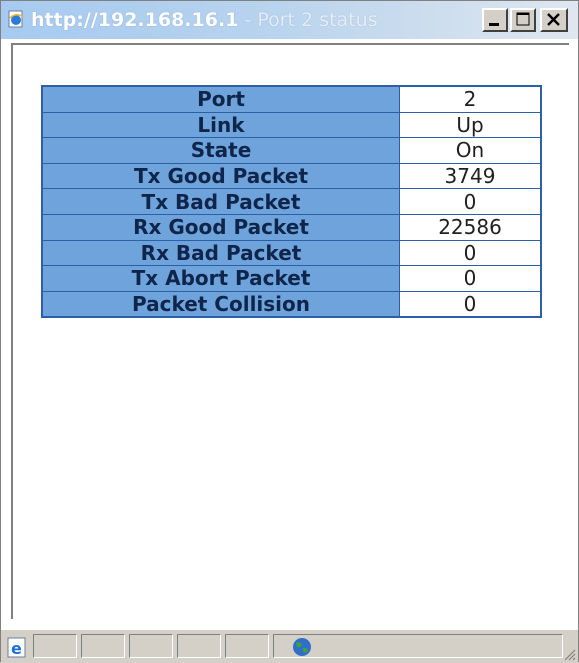 The image size is (579, 663). I want to click on title-bar: http://192.168.16.1 - Port 2 status, so click(289, 20).